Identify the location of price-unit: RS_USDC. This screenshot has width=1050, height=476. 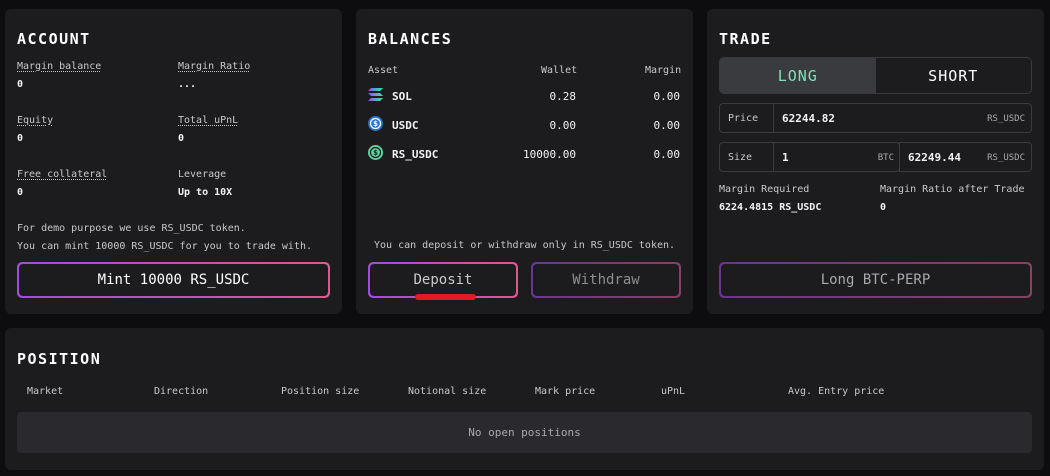
(1006, 119).